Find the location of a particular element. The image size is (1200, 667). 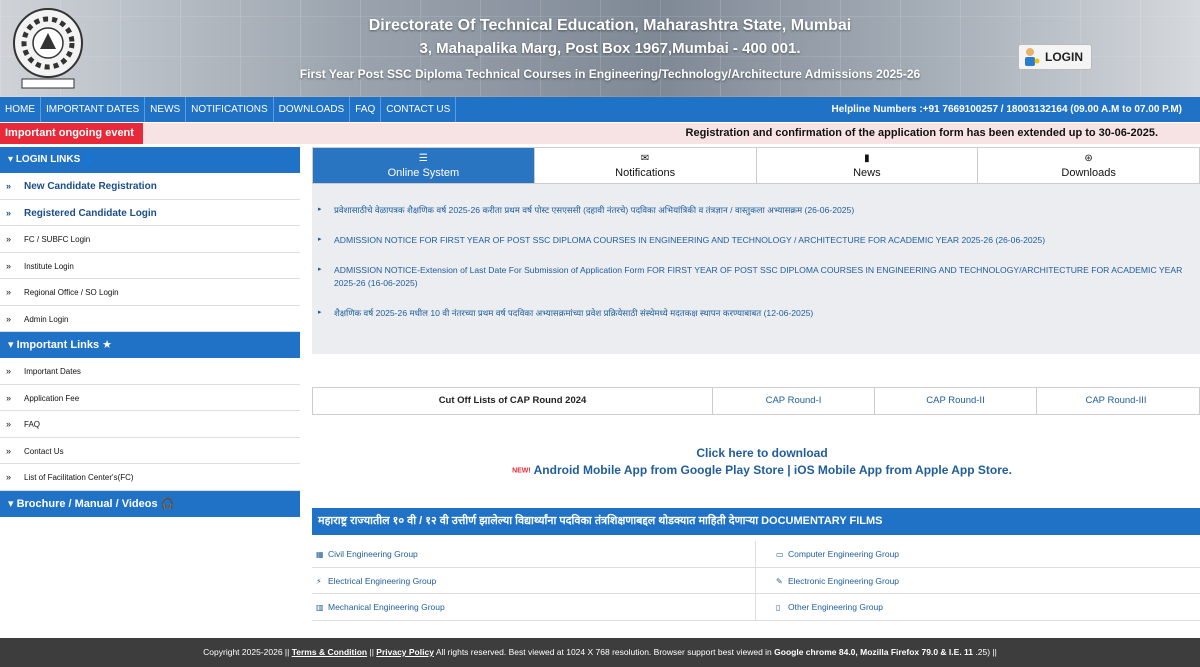

sidebar-item-admin-login: » Admin Login is located at coordinates (150, 318).